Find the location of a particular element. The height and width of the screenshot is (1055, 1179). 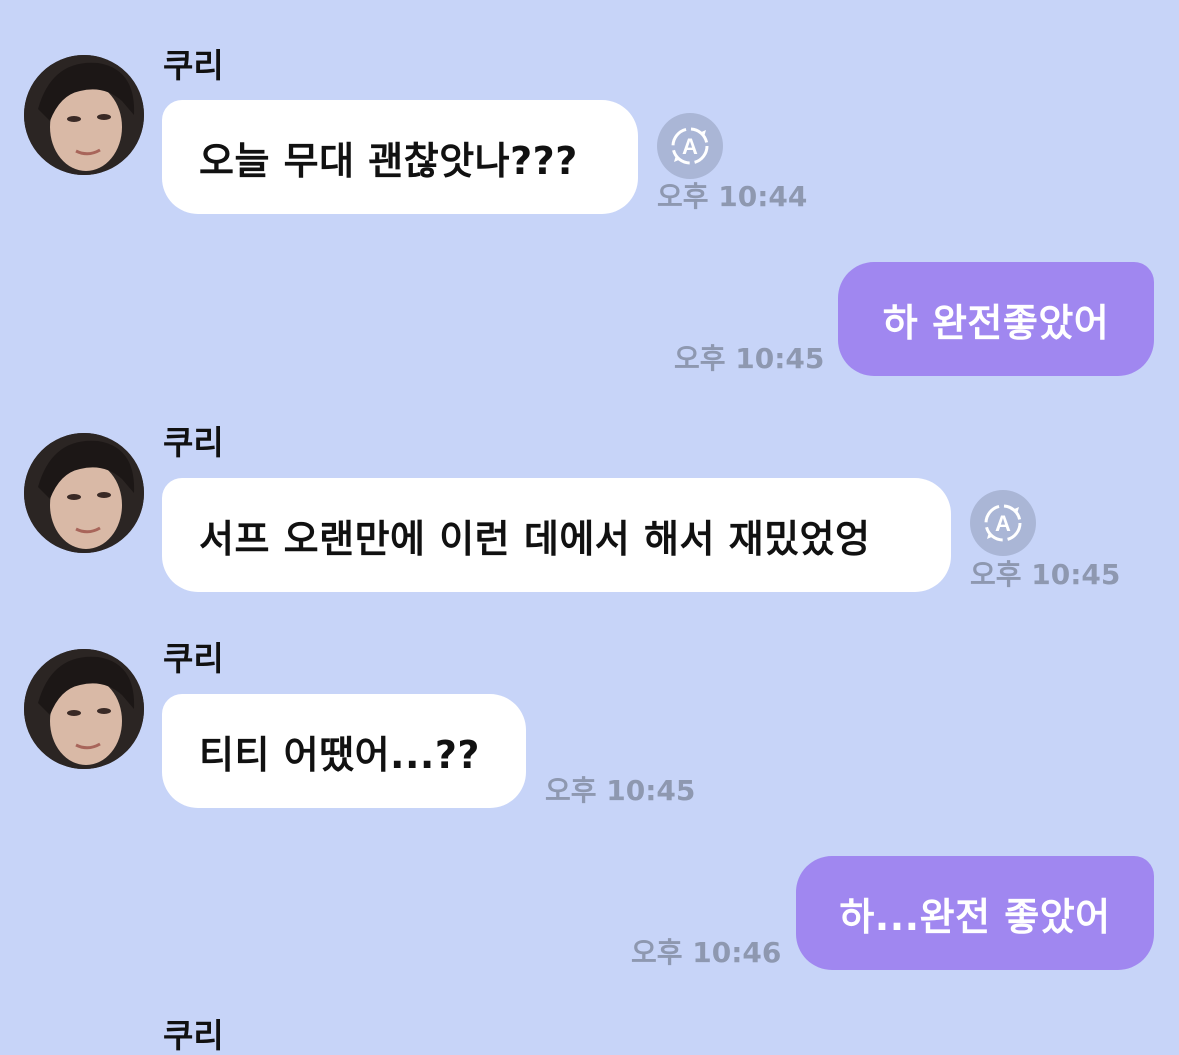

message-bubble: 하...완전 좋았어 is located at coordinates (975, 913).